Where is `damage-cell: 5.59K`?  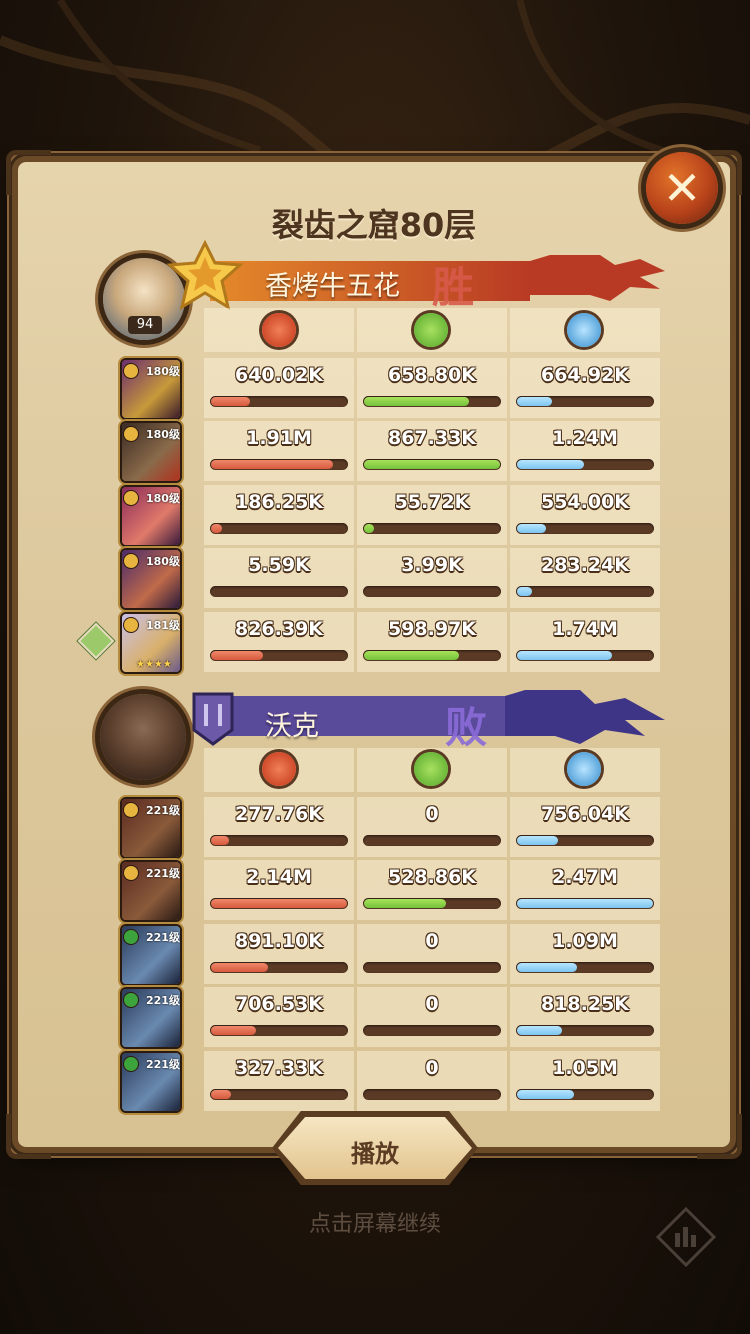 damage-cell: 5.59K is located at coordinates (279, 578).